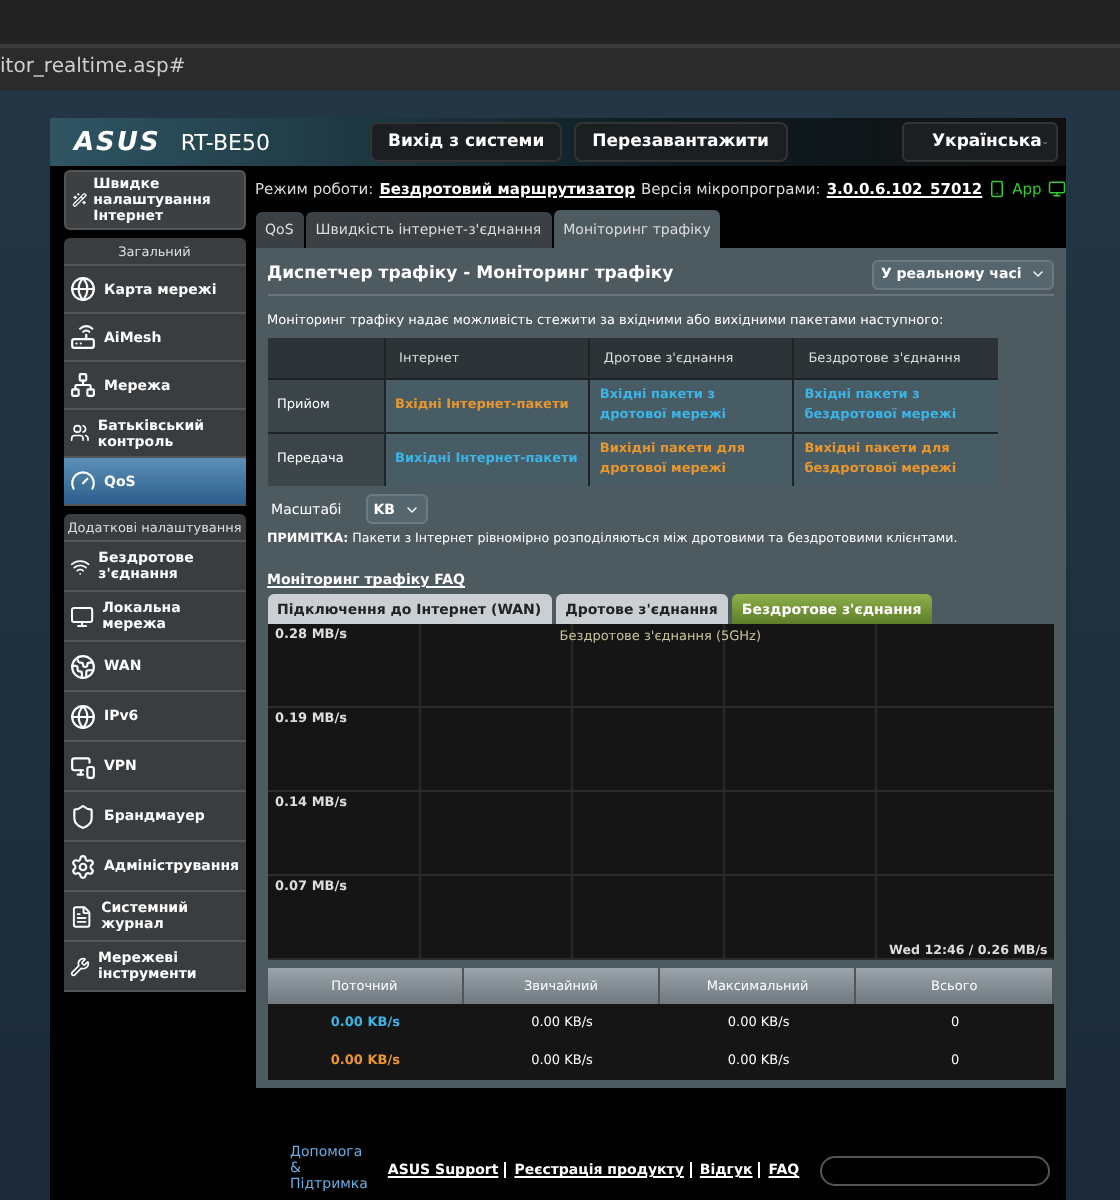 The height and width of the screenshot is (1200, 1120). Describe the element at coordinates (83, 481) in the screenshot. I see `gauge-icon` at that location.